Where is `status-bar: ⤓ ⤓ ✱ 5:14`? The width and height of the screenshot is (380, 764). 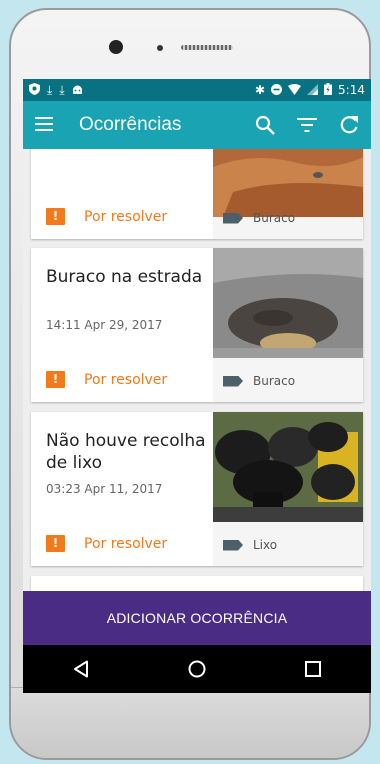 status-bar: ⤓ ⤓ ✱ 5:14 is located at coordinates (197, 90).